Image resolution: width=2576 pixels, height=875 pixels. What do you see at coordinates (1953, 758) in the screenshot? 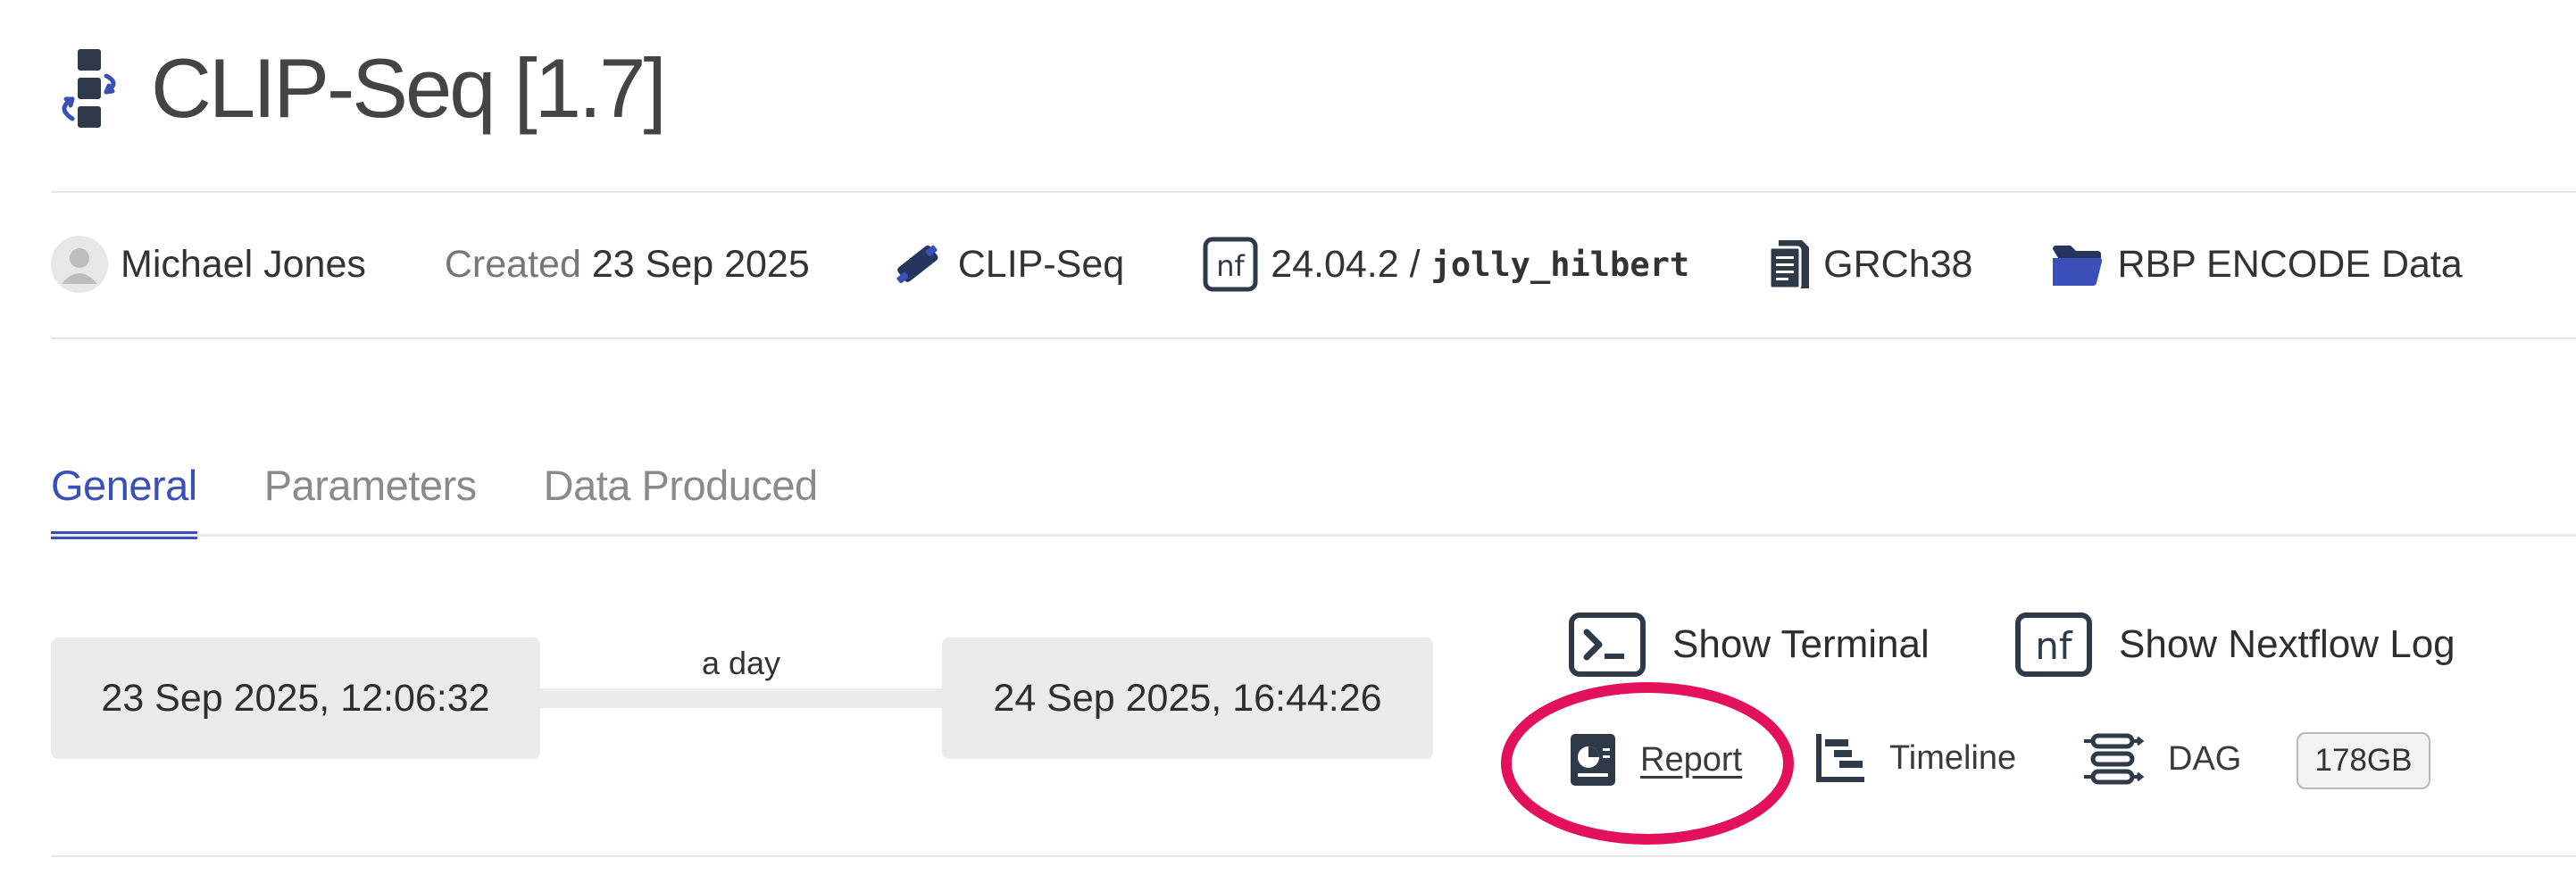
I see `timeline-label: Timeline` at bounding box center [1953, 758].